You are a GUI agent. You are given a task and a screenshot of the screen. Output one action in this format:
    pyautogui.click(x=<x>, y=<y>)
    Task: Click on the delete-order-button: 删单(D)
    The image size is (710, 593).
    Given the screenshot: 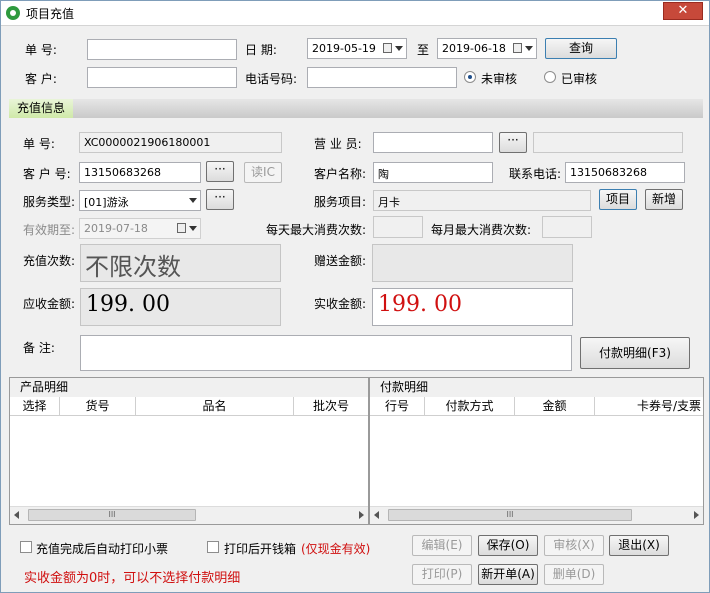 What is the action you would take?
    pyautogui.click(x=574, y=574)
    